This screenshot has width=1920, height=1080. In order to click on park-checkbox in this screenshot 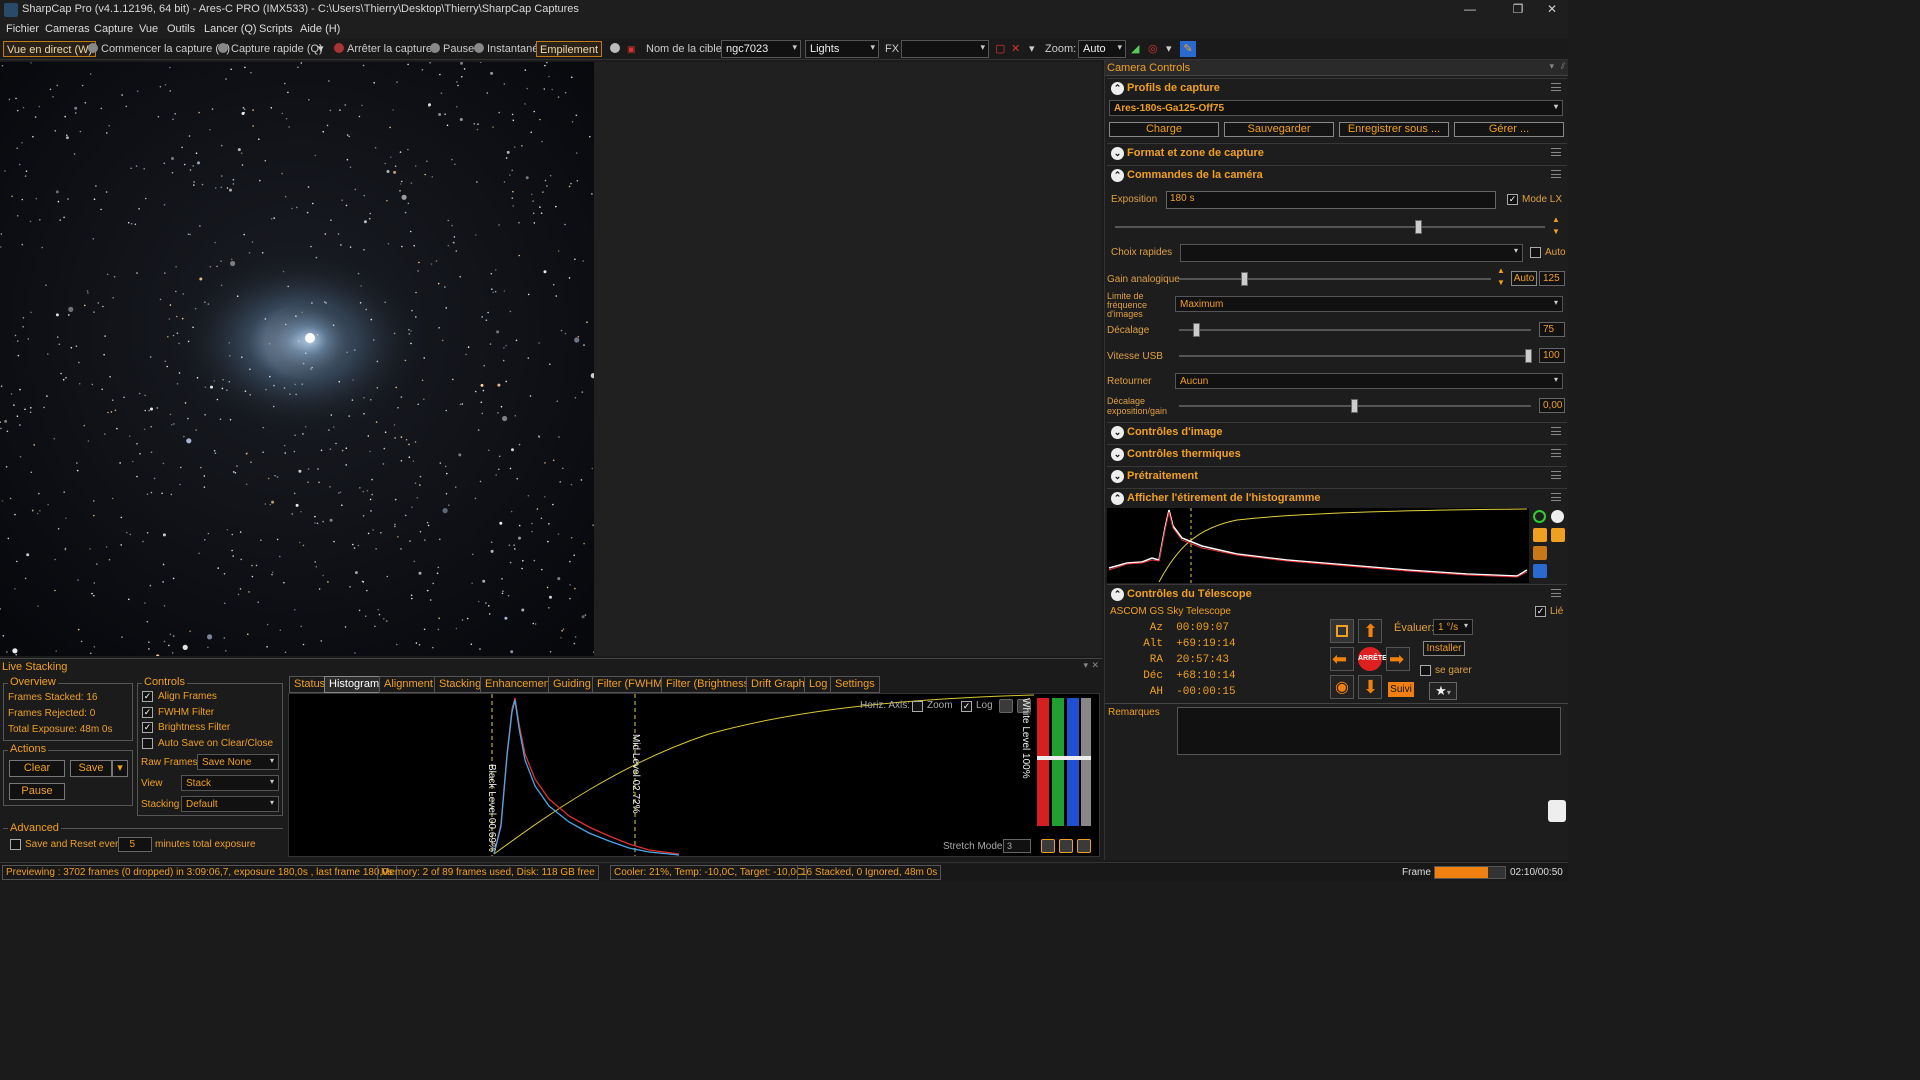, I will do `click(1425, 670)`.